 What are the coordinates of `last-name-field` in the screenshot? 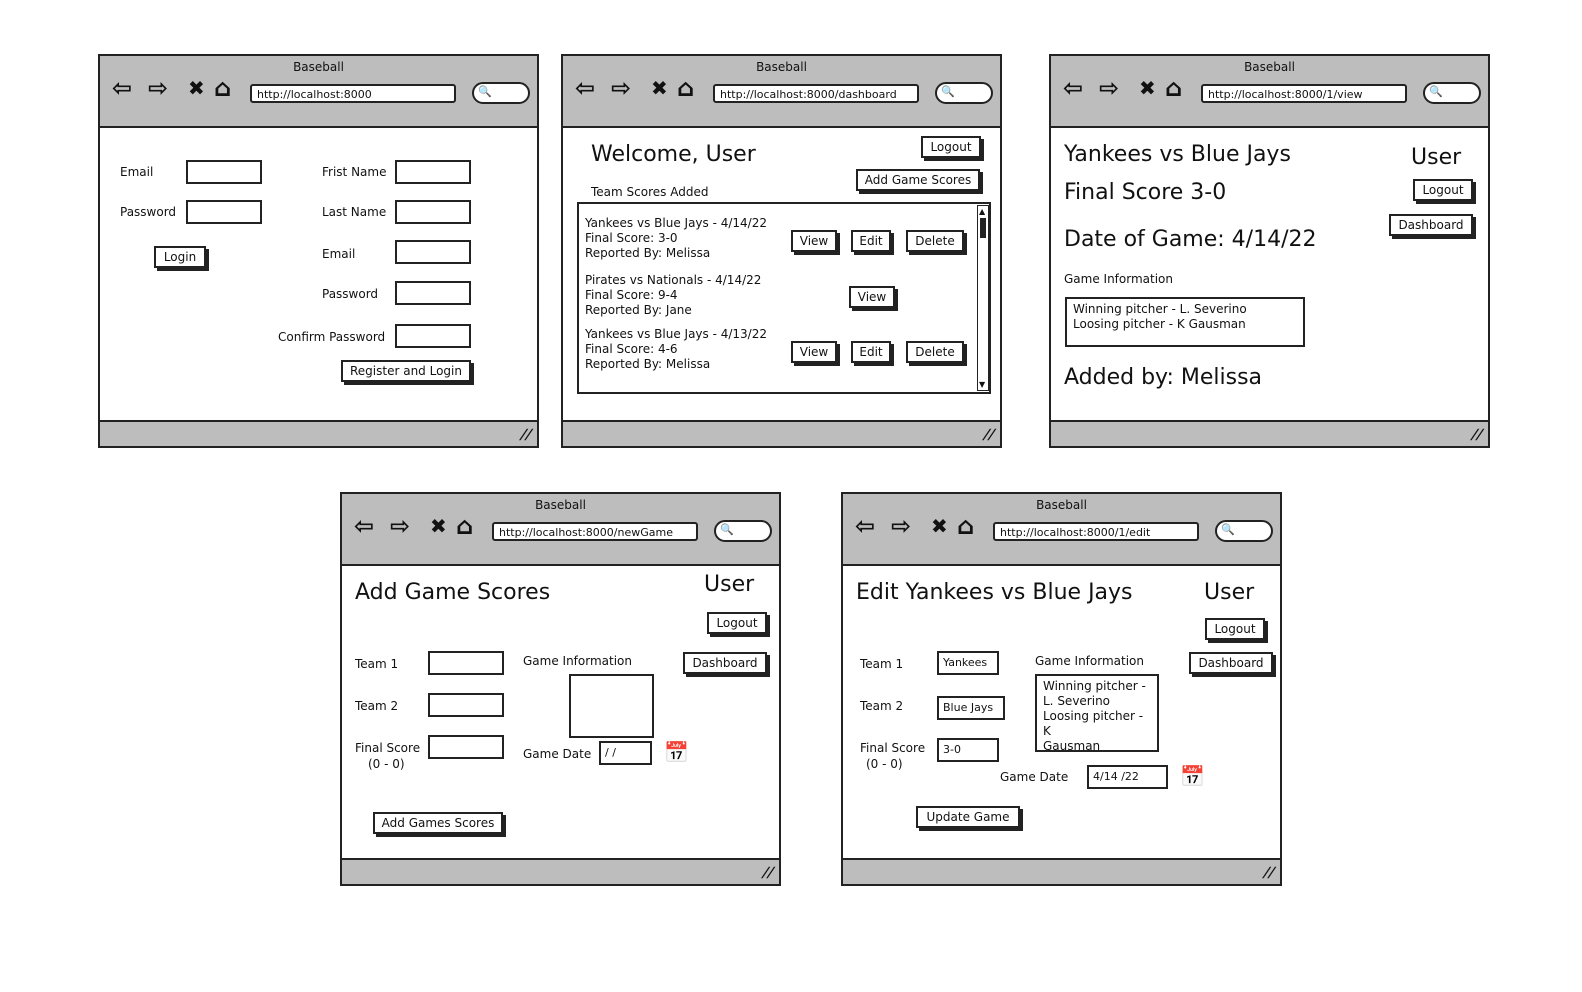 It's located at (433, 212).